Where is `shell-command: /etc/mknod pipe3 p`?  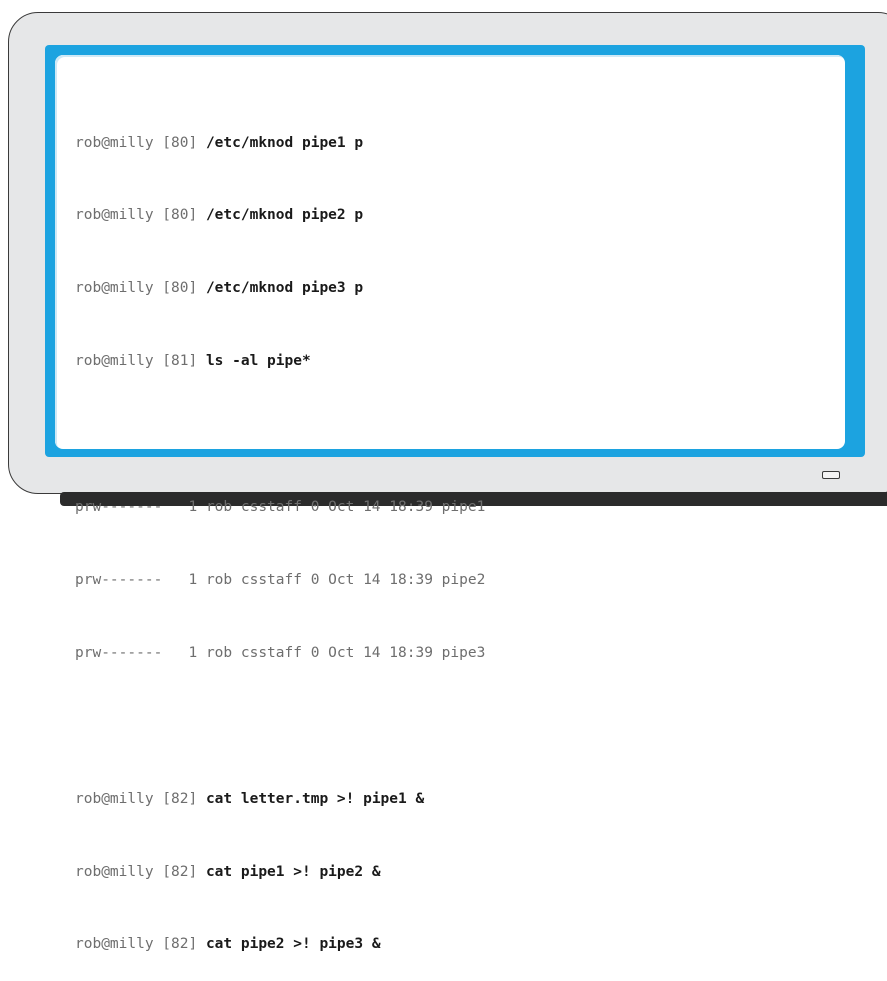
shell-command: /etc/mknod pipe3 p is located at coordinates (284, 288).